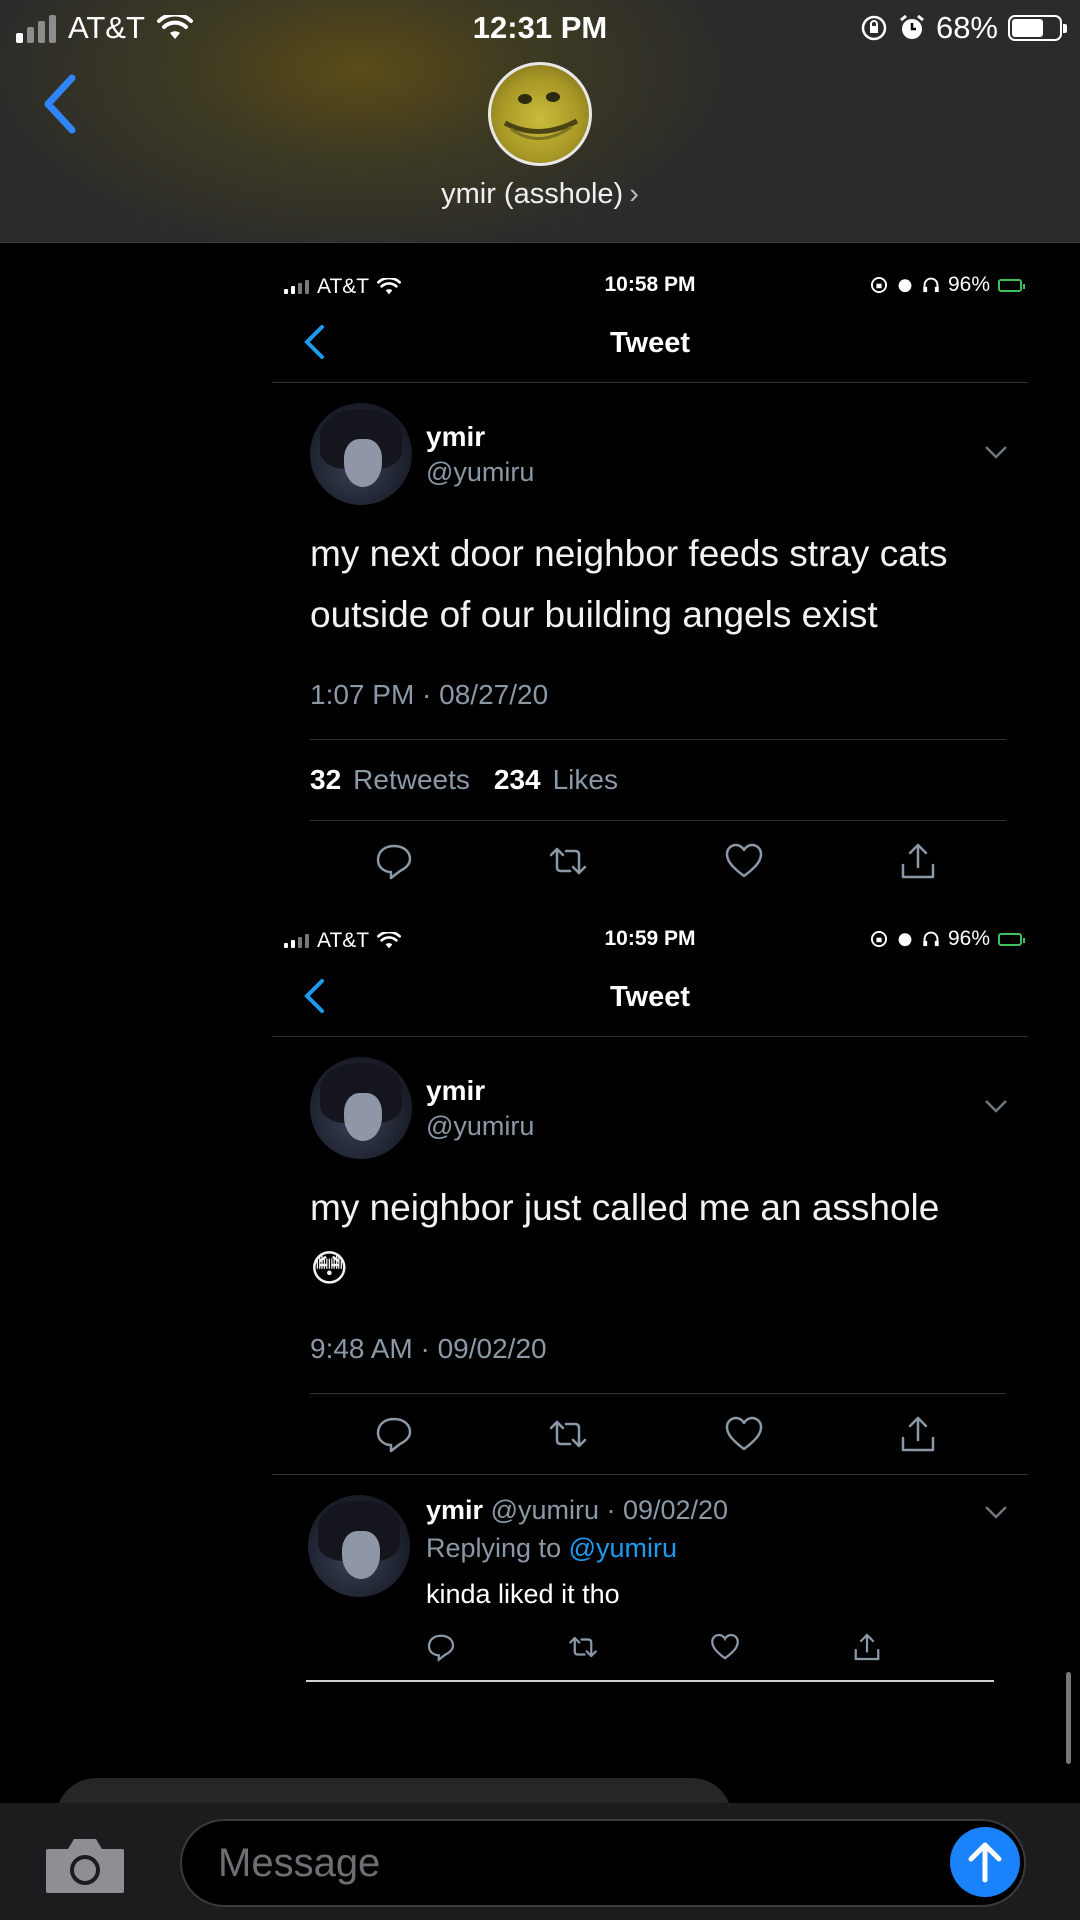 Image resolution: width=1080 pixels, height=1920 pixels. Describe the element at coordinates (650, 1681) in the screenshot. I see `divider` at that location.